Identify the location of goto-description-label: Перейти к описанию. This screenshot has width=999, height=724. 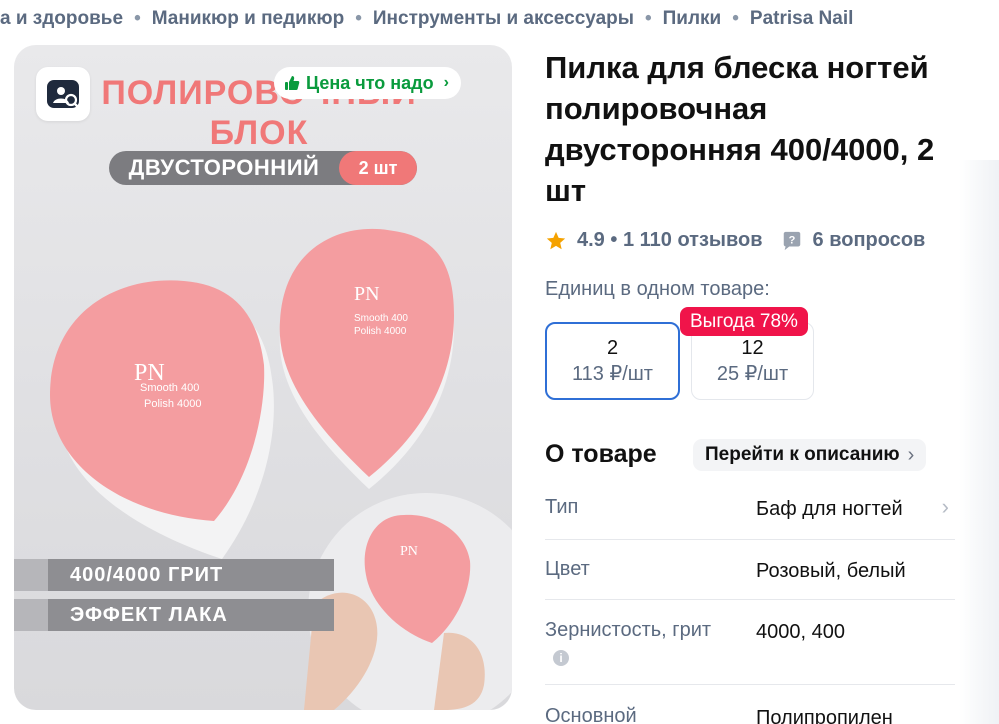
(802, 454).